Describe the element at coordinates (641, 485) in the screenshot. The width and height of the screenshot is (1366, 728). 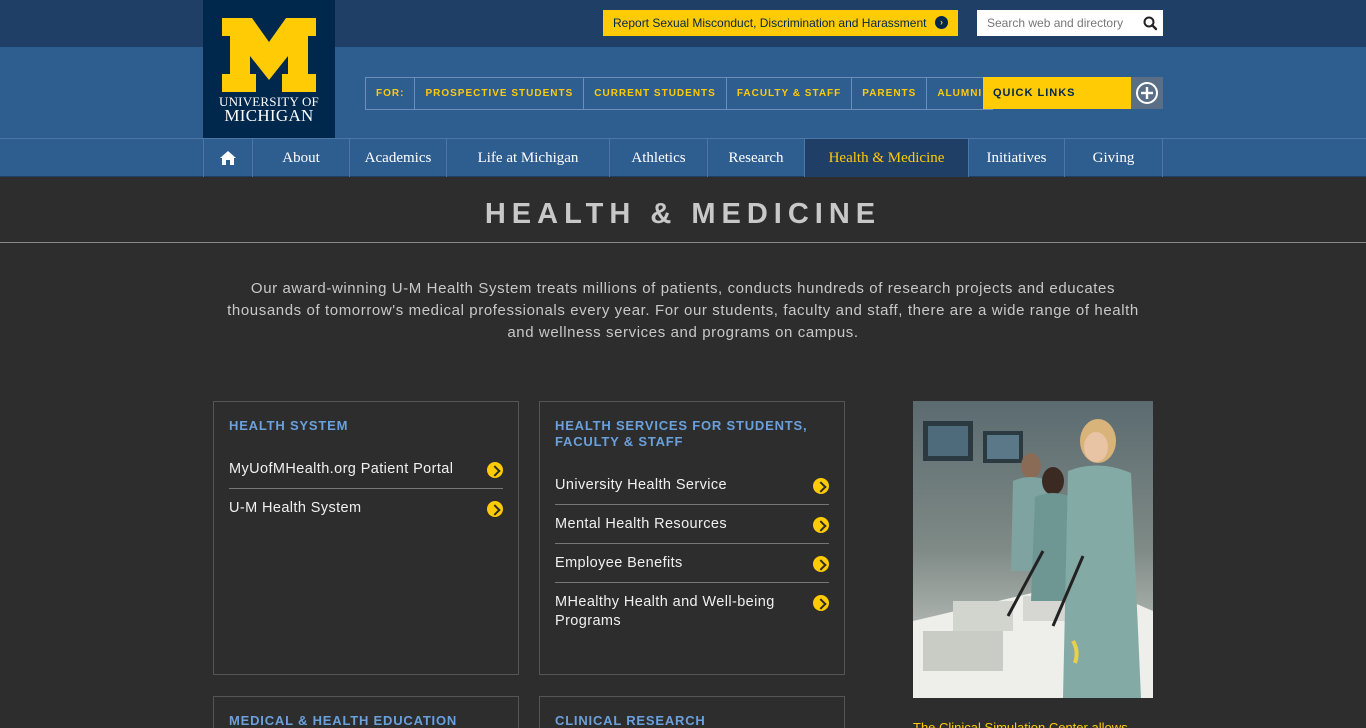
I see `link-label: University Health Service` at that location.